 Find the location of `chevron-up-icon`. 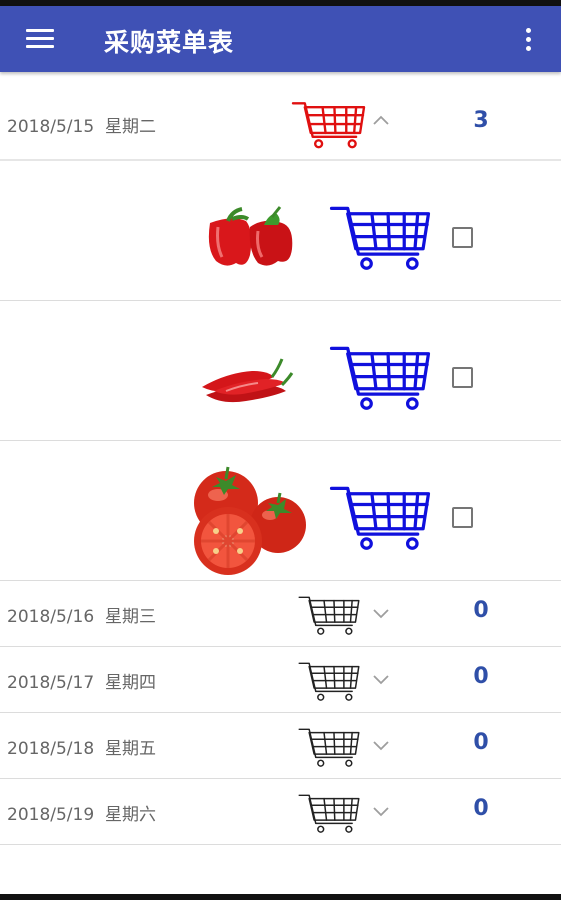

chevron-up-icon is located at coordinates (381, 120).